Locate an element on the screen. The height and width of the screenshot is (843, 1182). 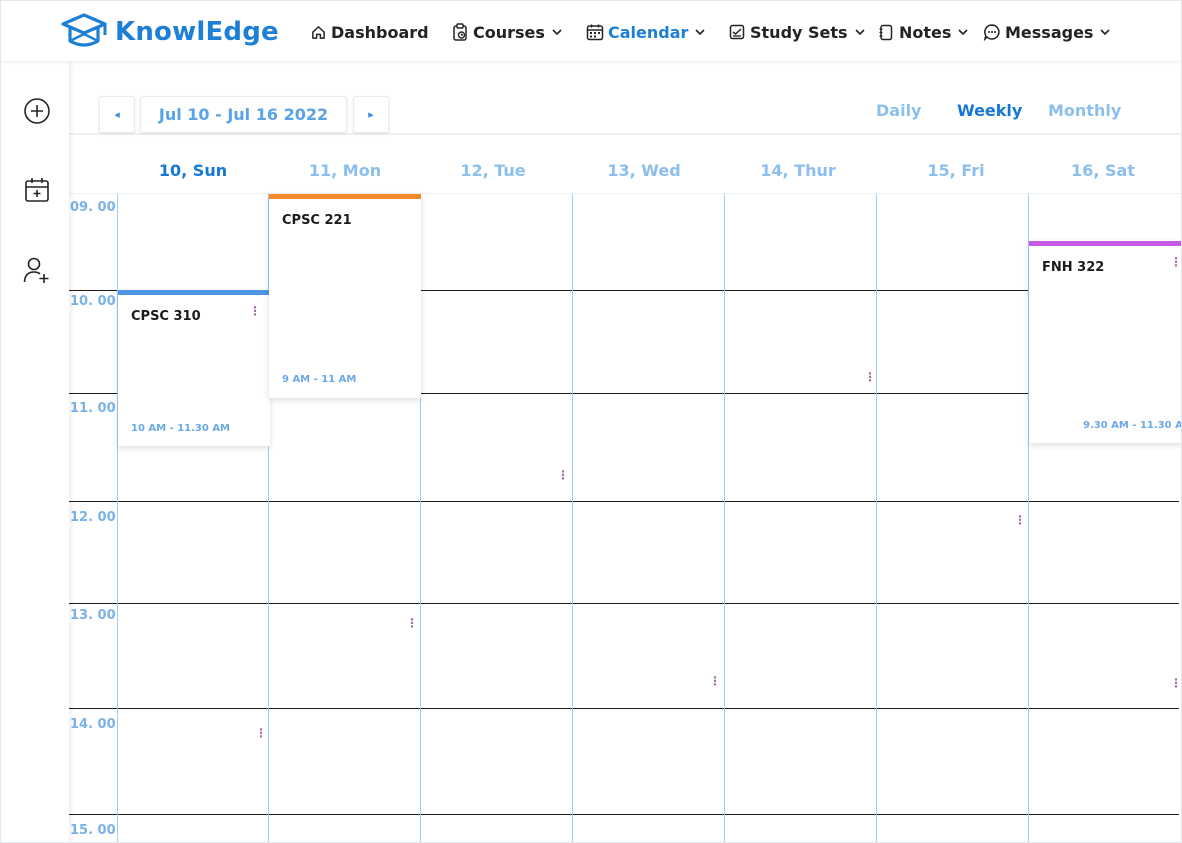
nav-messages: Messages is located at coordinates (1047, 32).